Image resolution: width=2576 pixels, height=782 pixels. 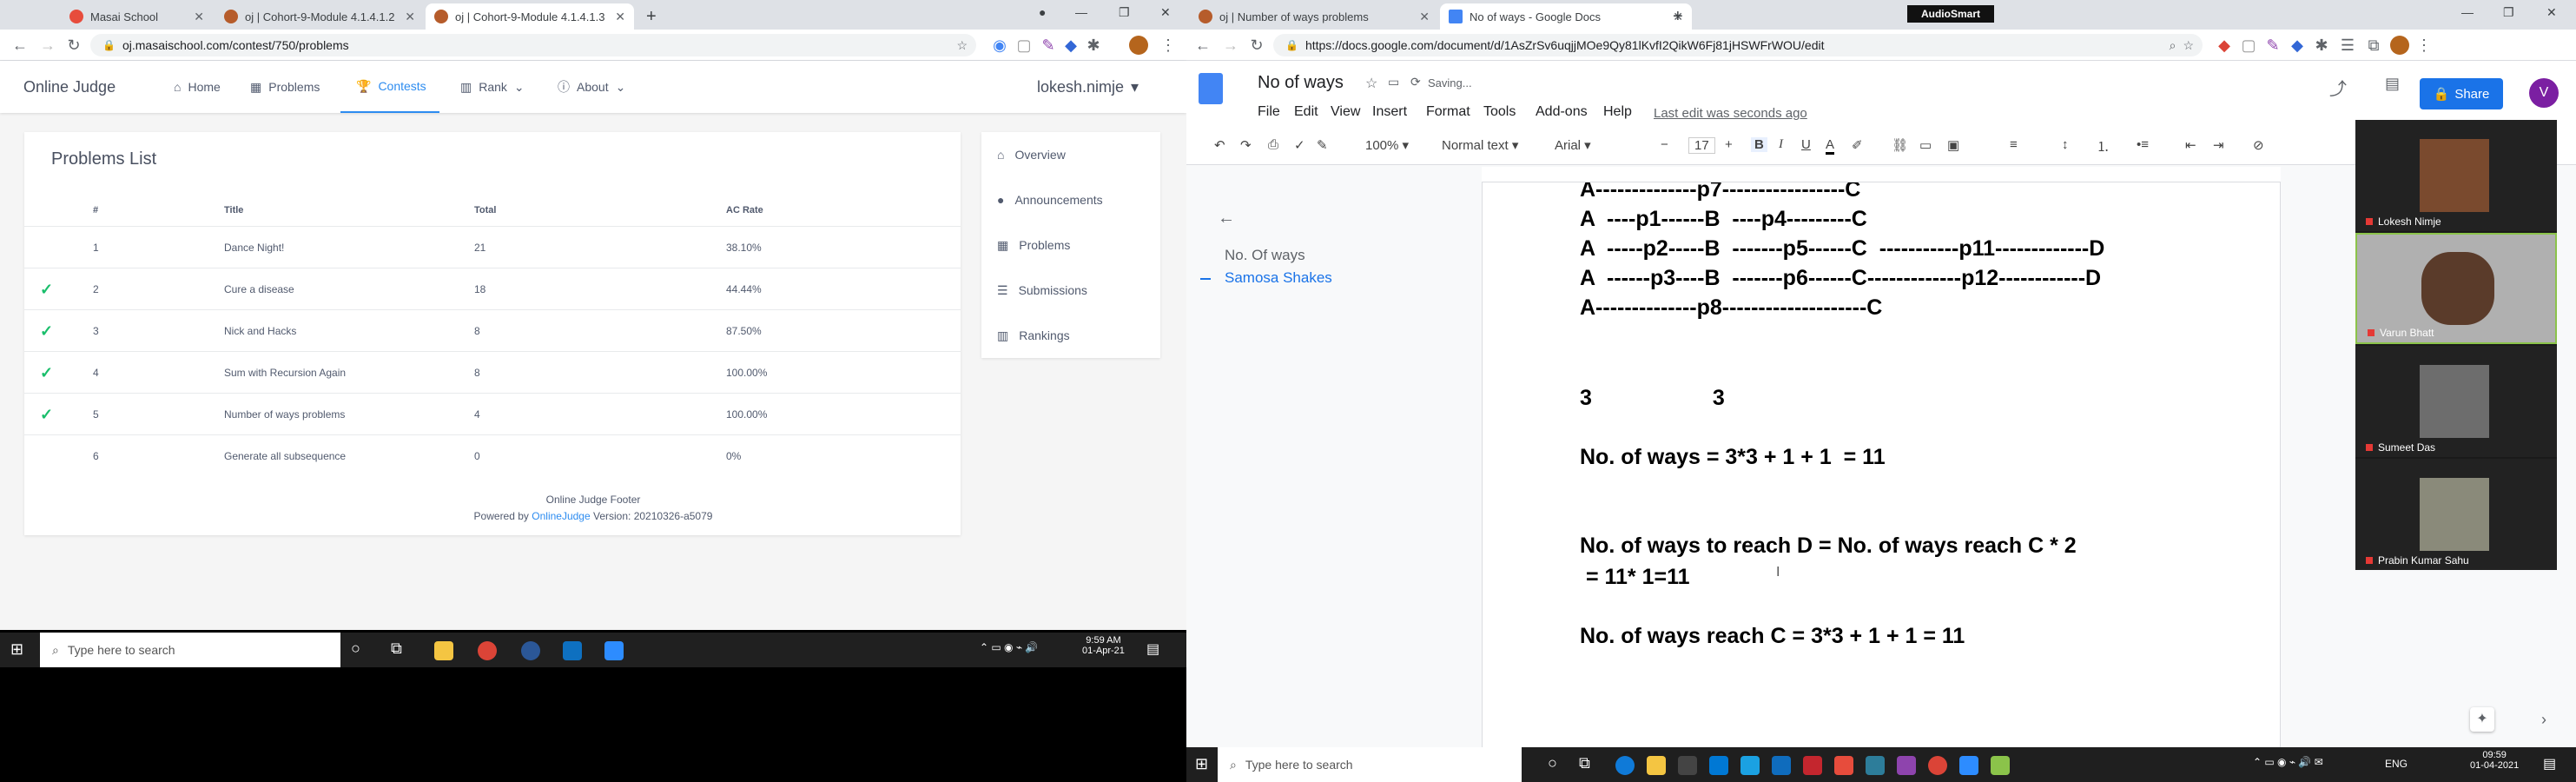 What do you see at coordinates (2392, 84) in the screenshot?
I see `comment-icon: ▤` at bounding box center [2392, 84].